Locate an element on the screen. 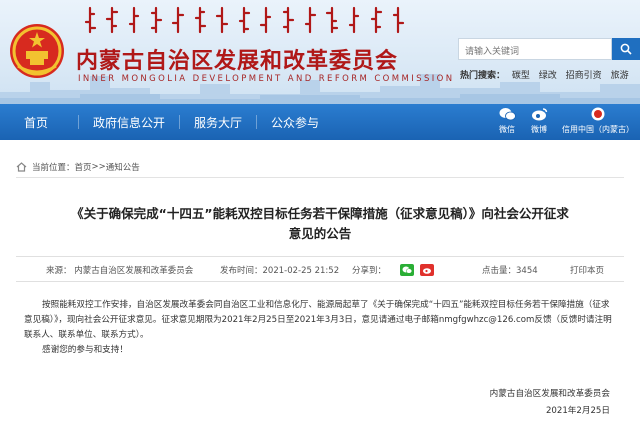  weibo-link: 微博 is located at coordinates (539, 120).